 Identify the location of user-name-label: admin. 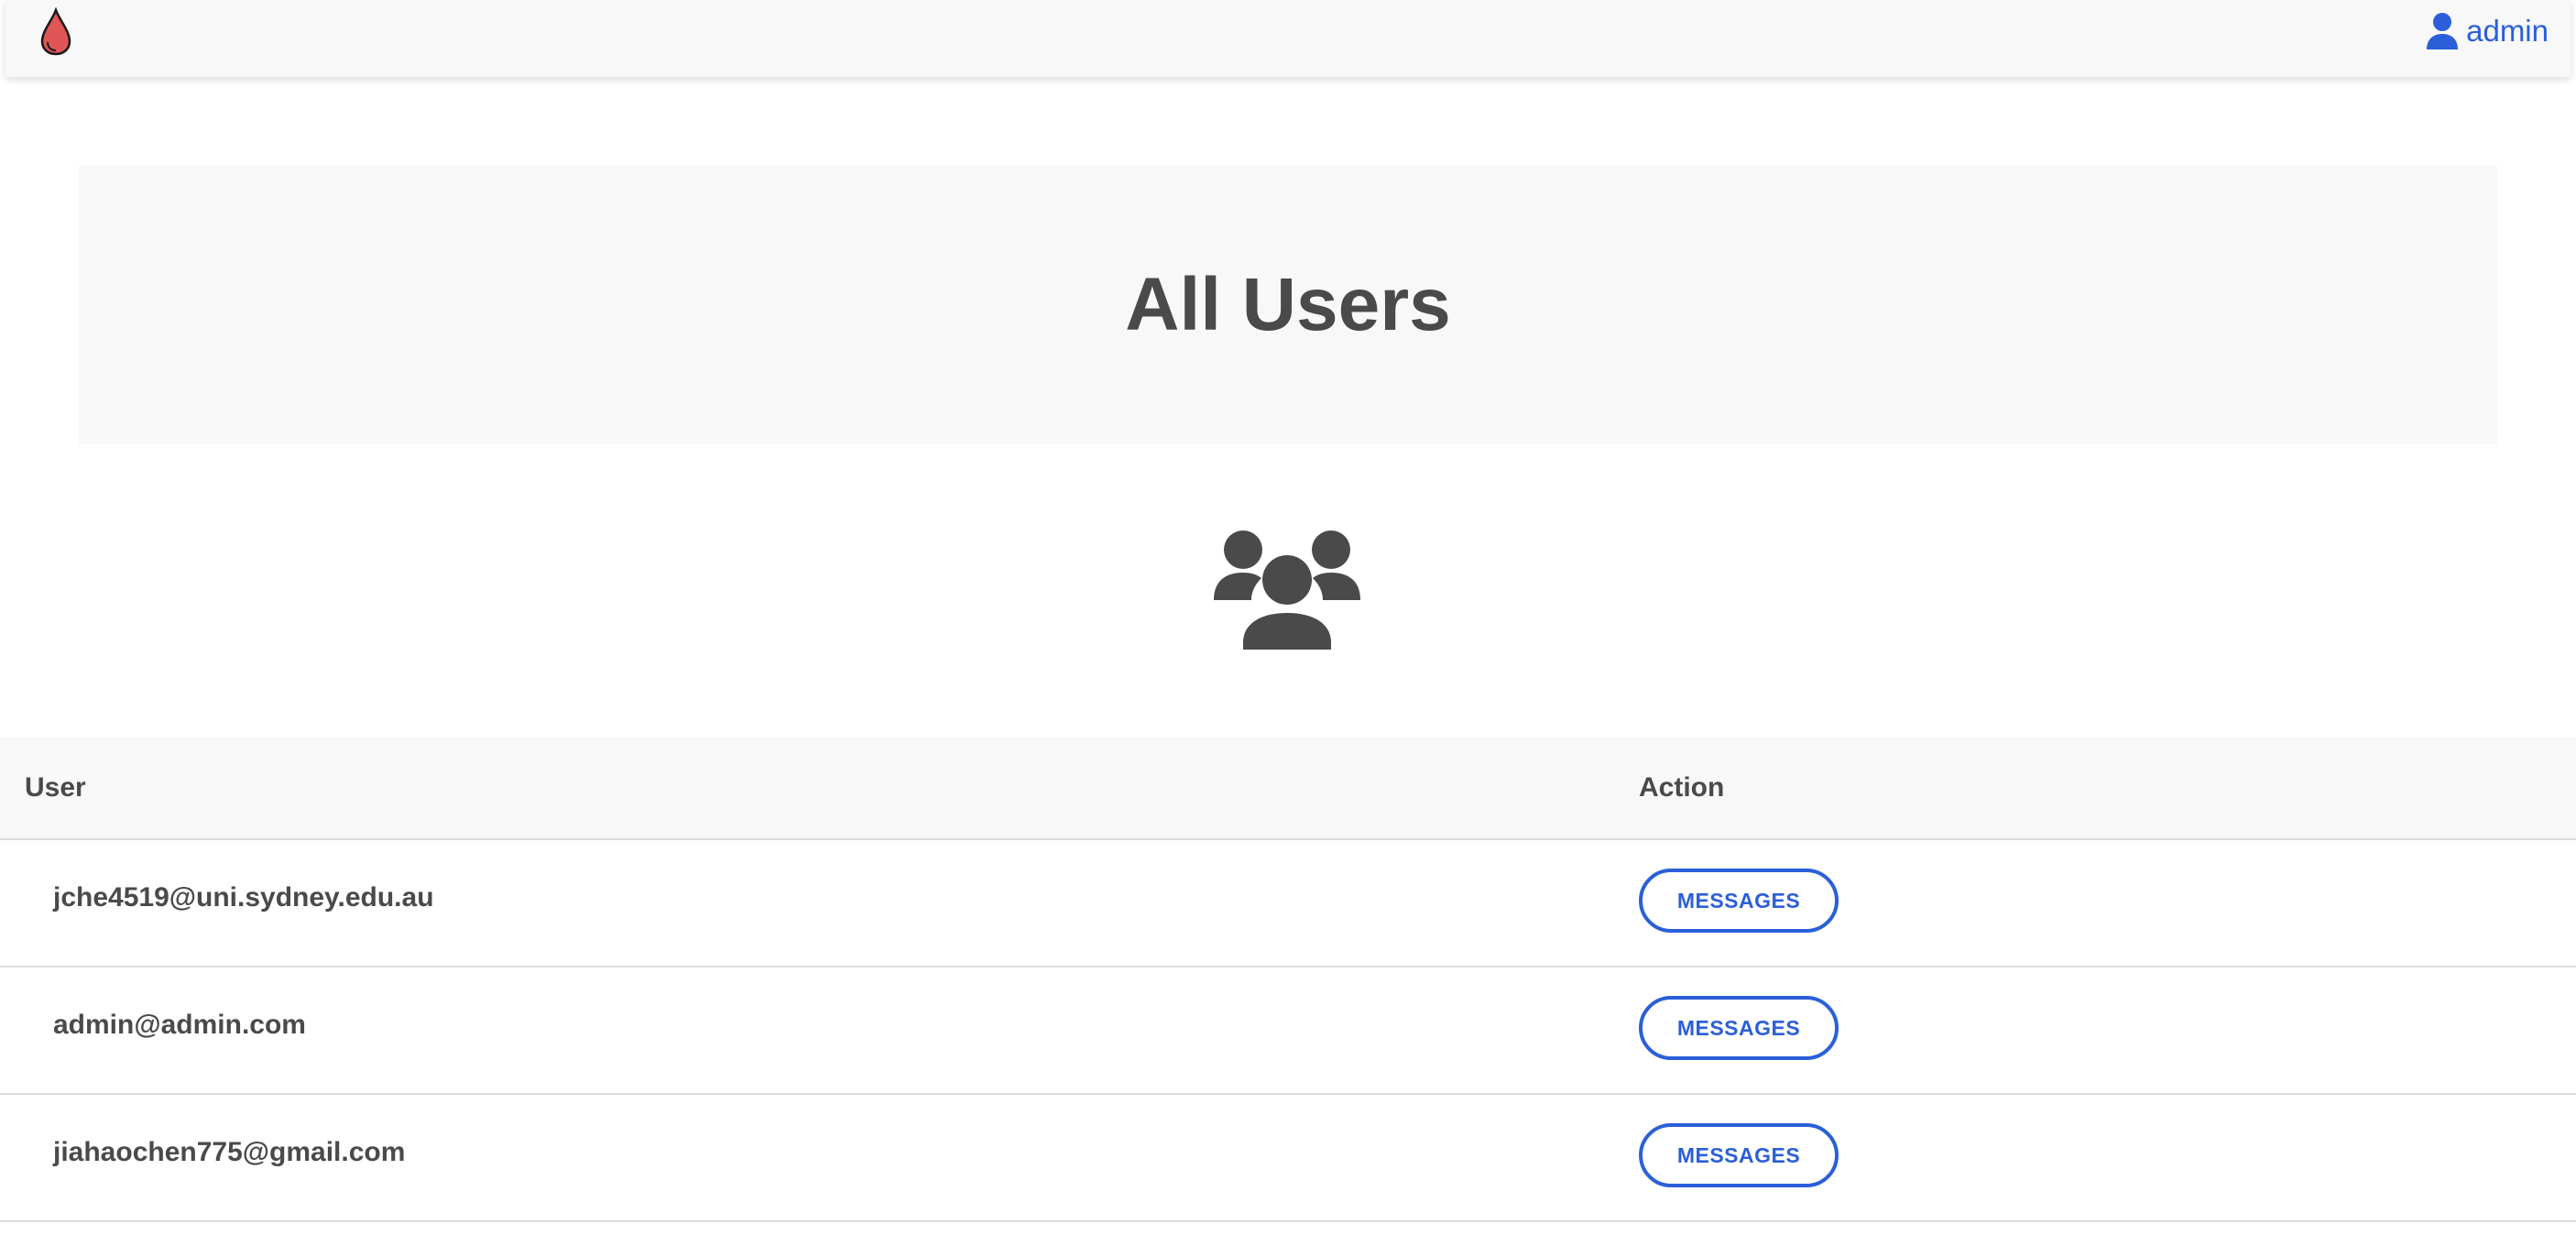
(2508, 31).